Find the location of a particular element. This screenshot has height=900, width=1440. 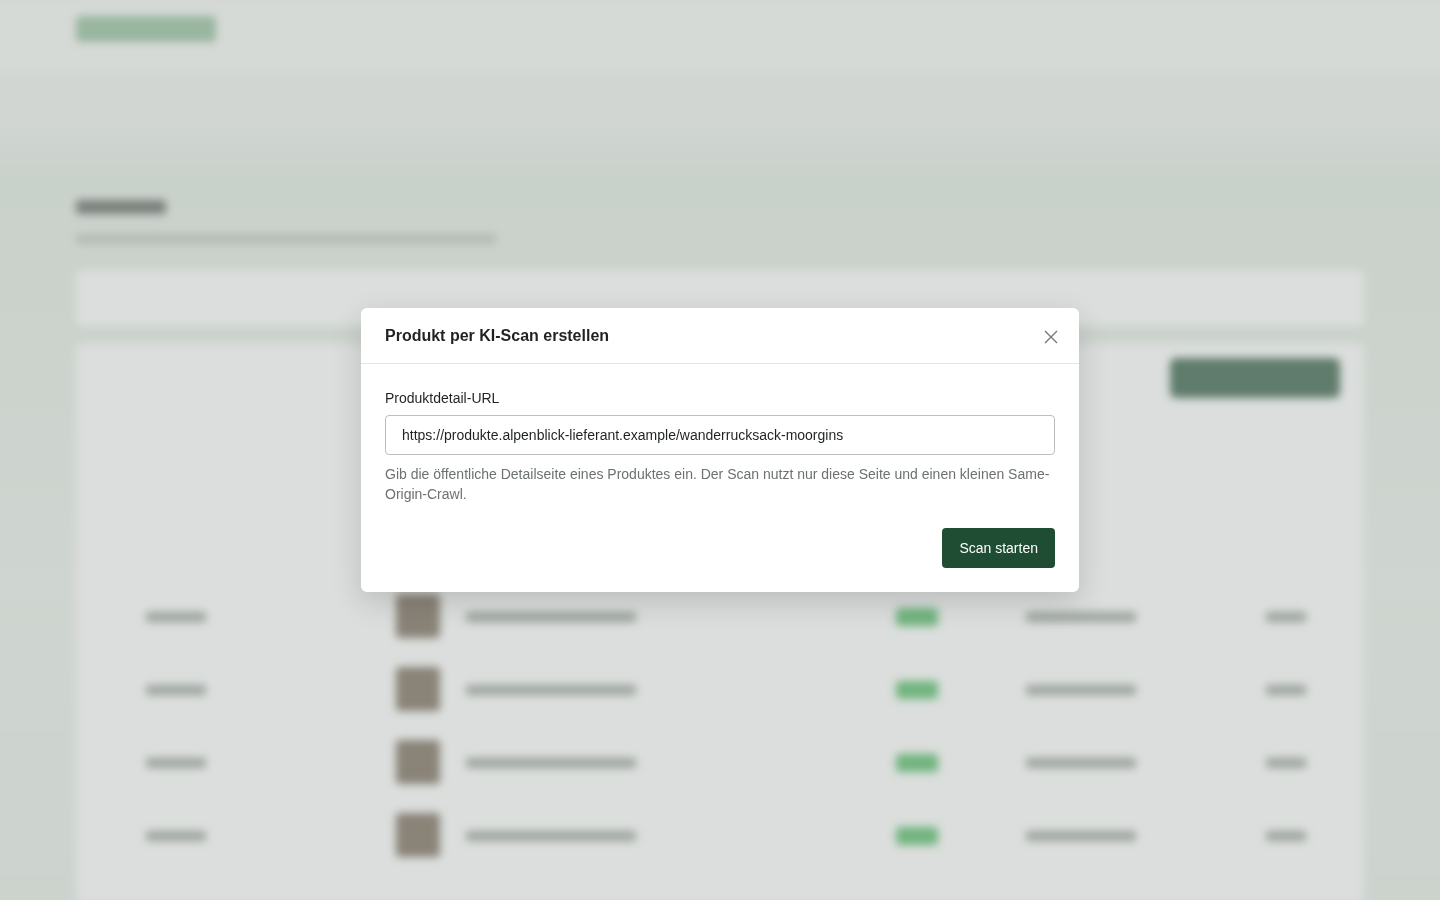

close-icon is located at coordinates (1051, 336).